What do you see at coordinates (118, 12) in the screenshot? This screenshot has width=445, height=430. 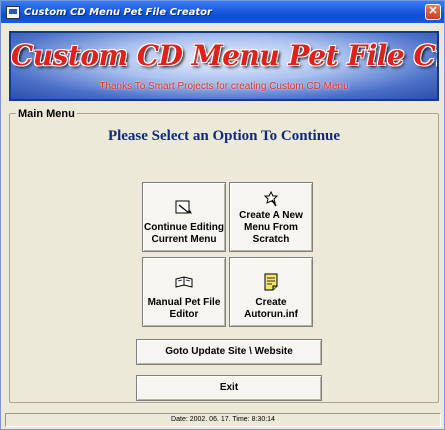 I see `window-title: Custom CD Menu Pet File Creator` at bounding box center [118, 12].